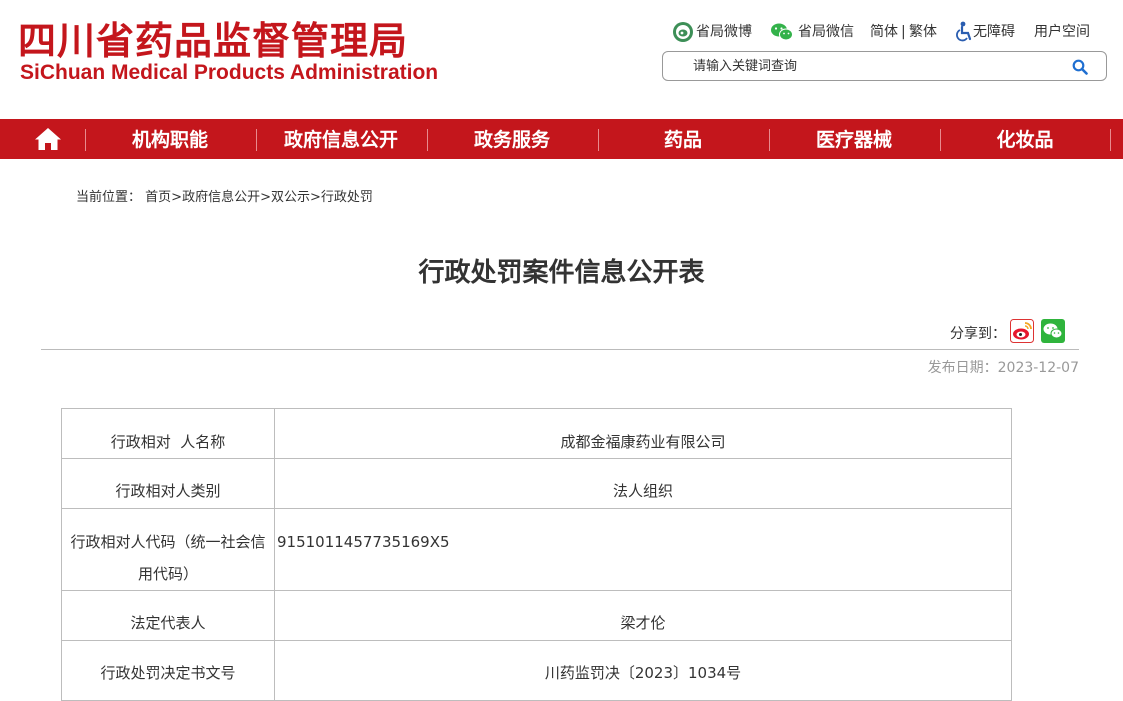 This screenshot has width=1123, height=701. Describe the element at coordinates (683, 139) in the screenshot. I see `nav-item-drugs: 药品` at that location.